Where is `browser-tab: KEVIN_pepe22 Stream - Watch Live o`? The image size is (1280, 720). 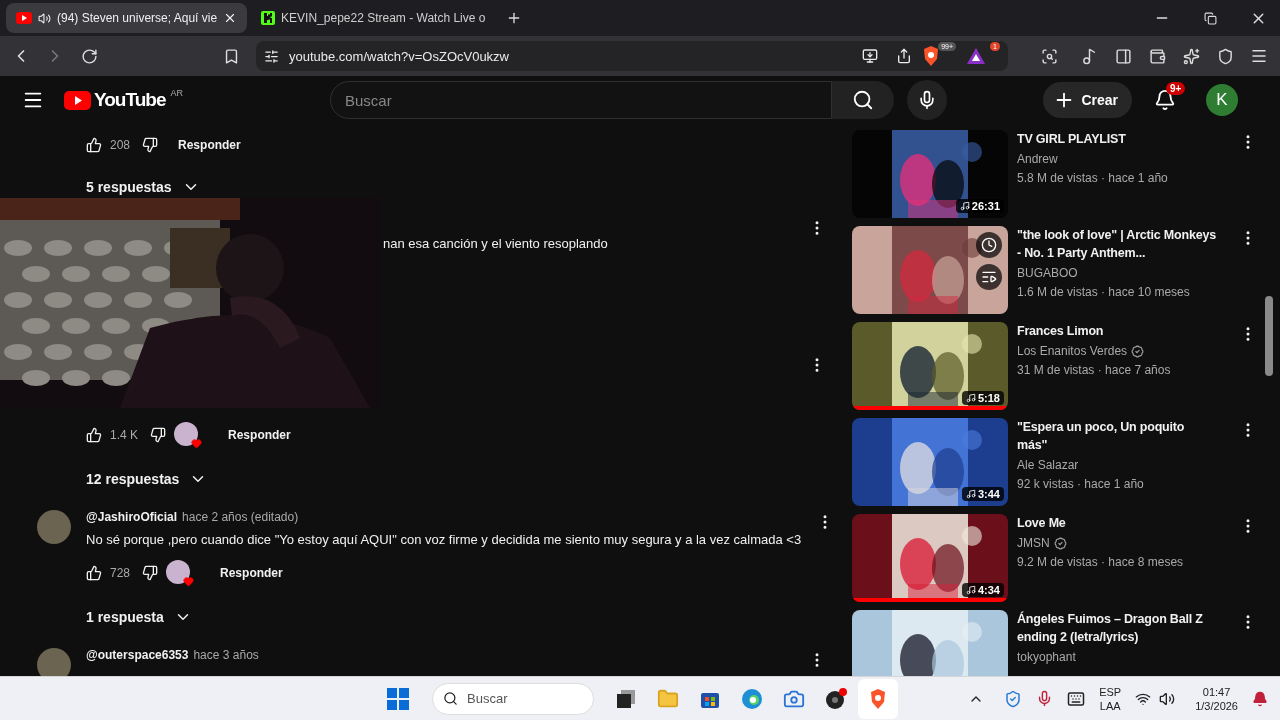
browser-tab: KEVIN_pepe22 Stream - Watch Live o is located at coordinates (373, 18).